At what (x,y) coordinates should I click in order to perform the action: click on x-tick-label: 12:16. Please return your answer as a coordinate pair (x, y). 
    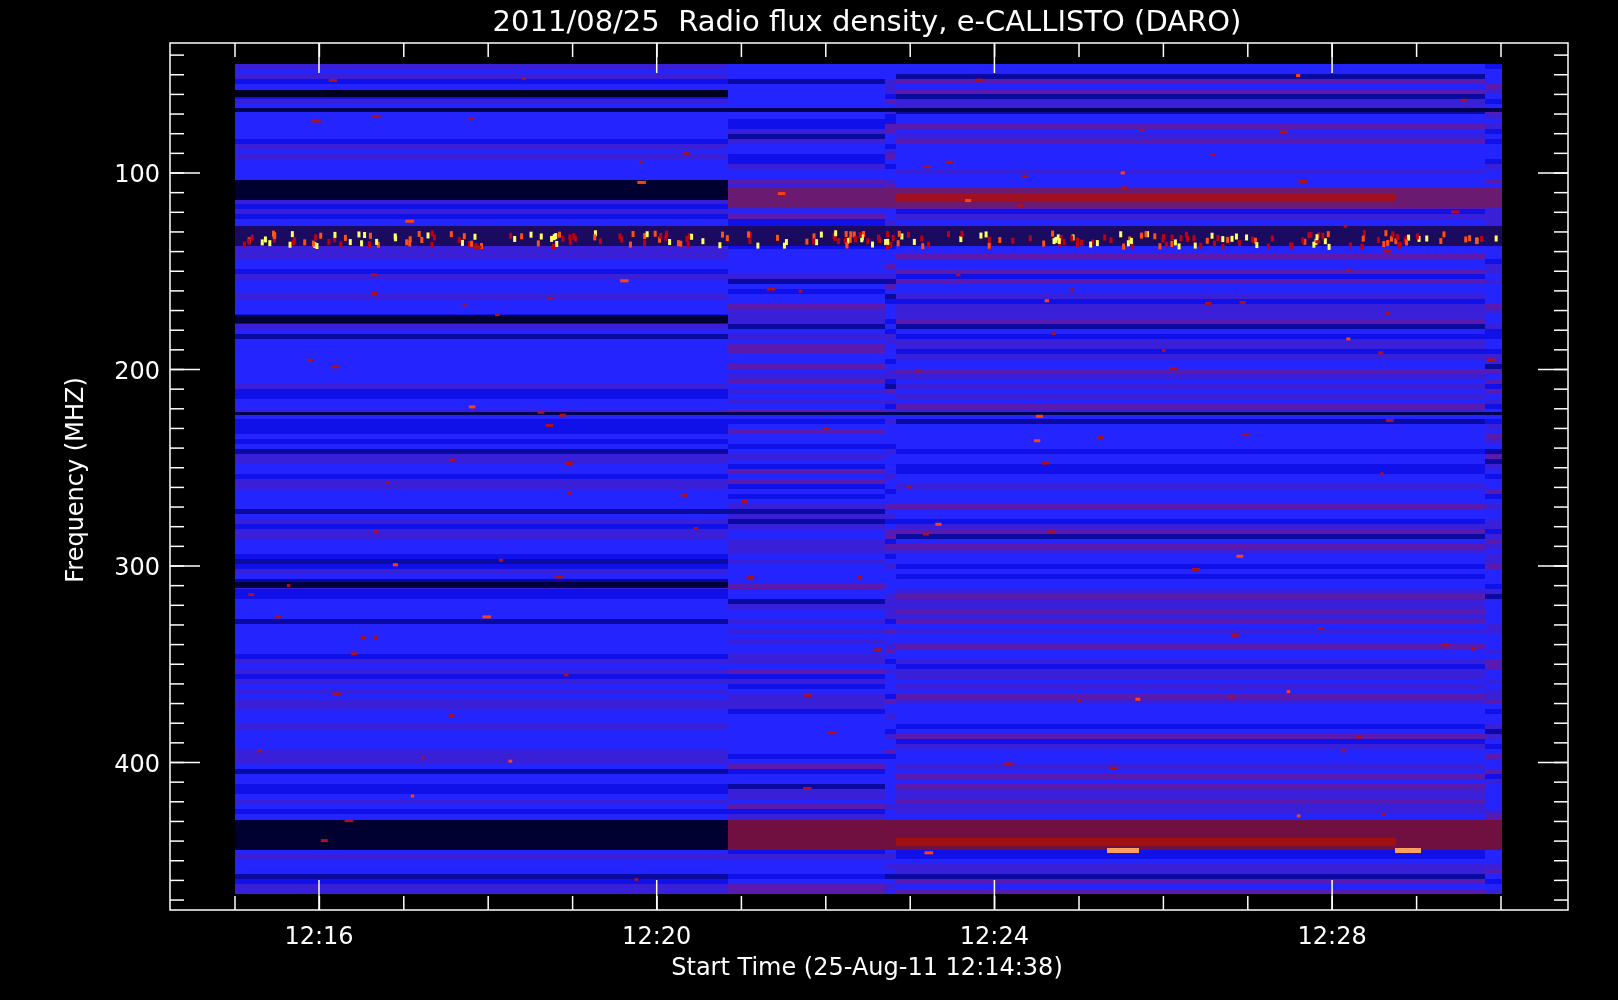
    Looking at the image, I should click on (319, 936).